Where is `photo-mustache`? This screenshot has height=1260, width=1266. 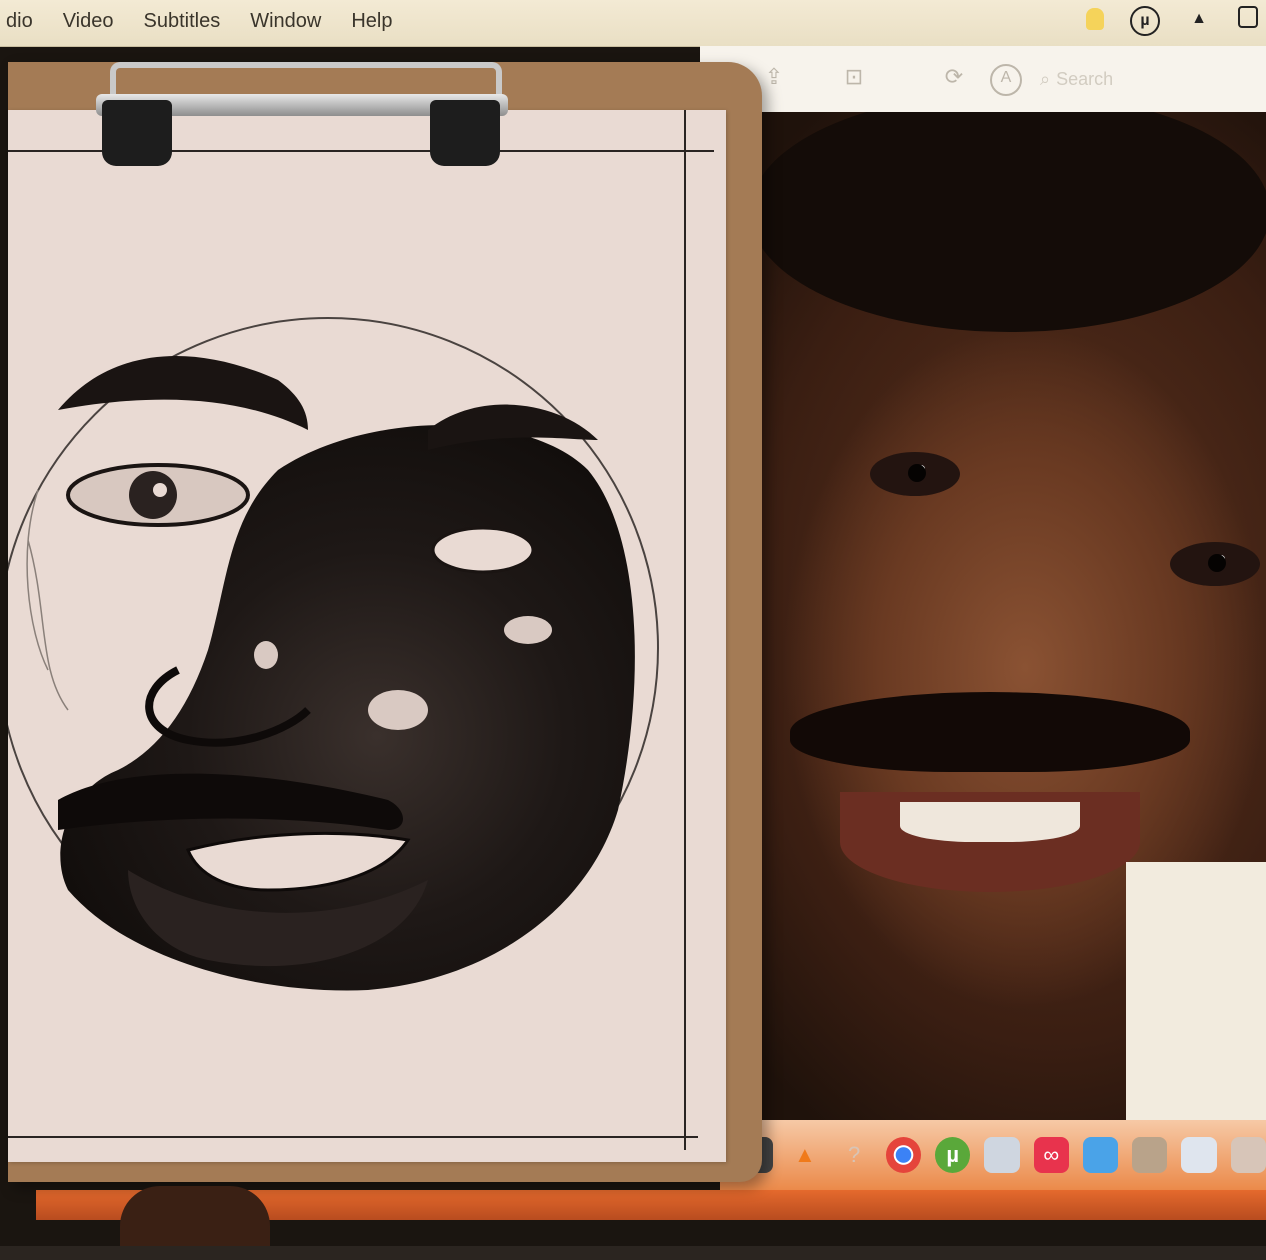 photo-mustache is located at coordinates (990, 732).